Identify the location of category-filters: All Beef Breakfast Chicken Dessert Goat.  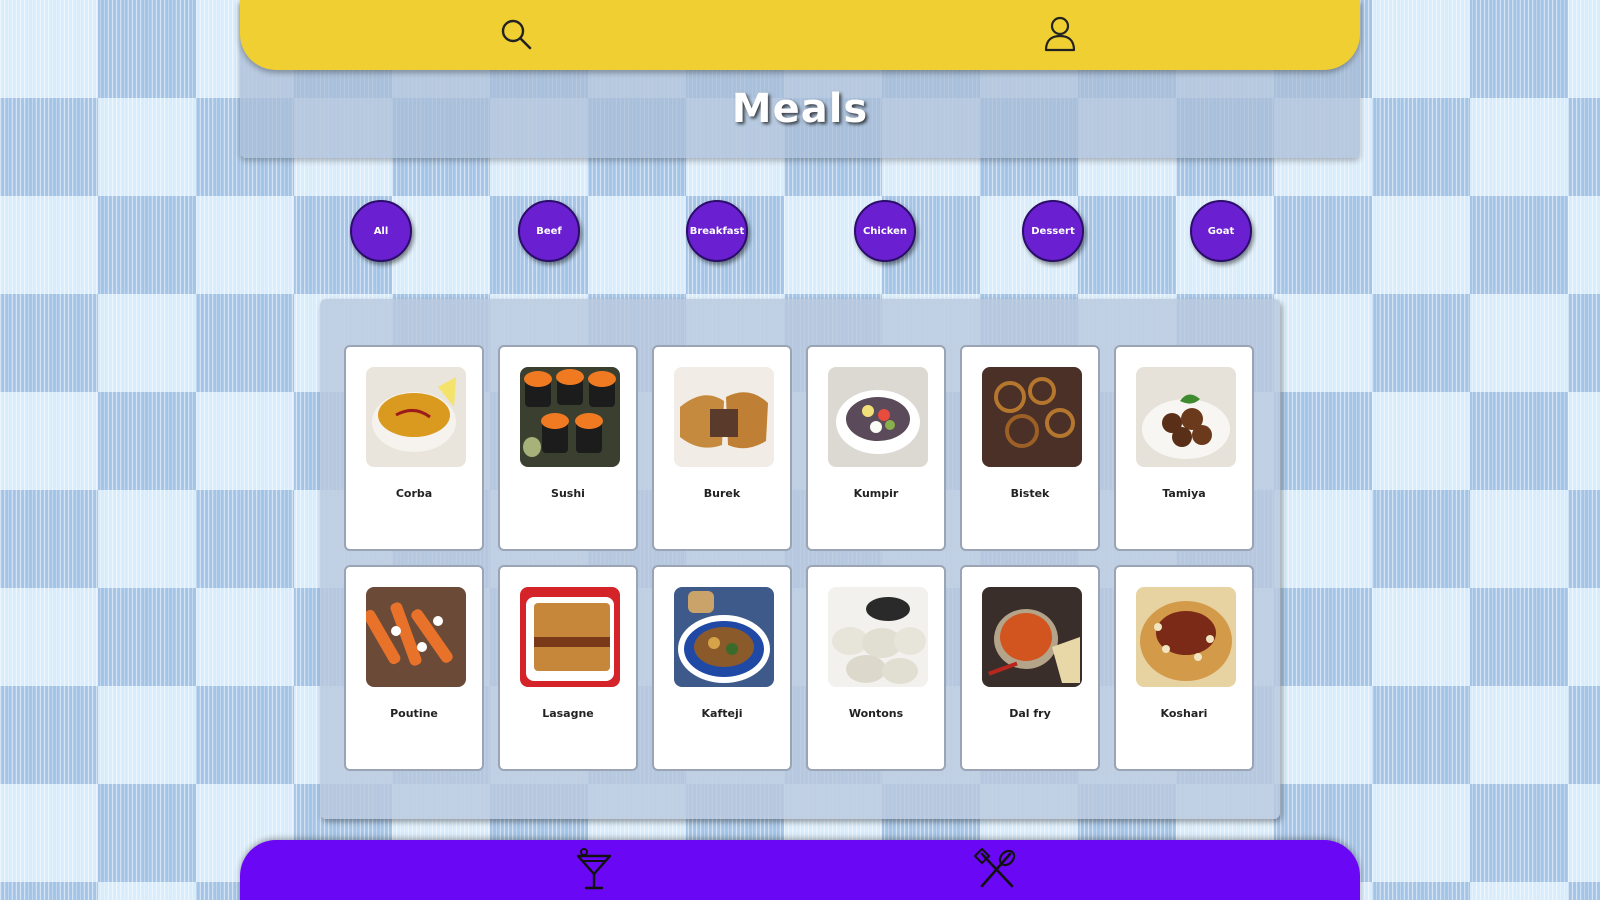
(800, 231).